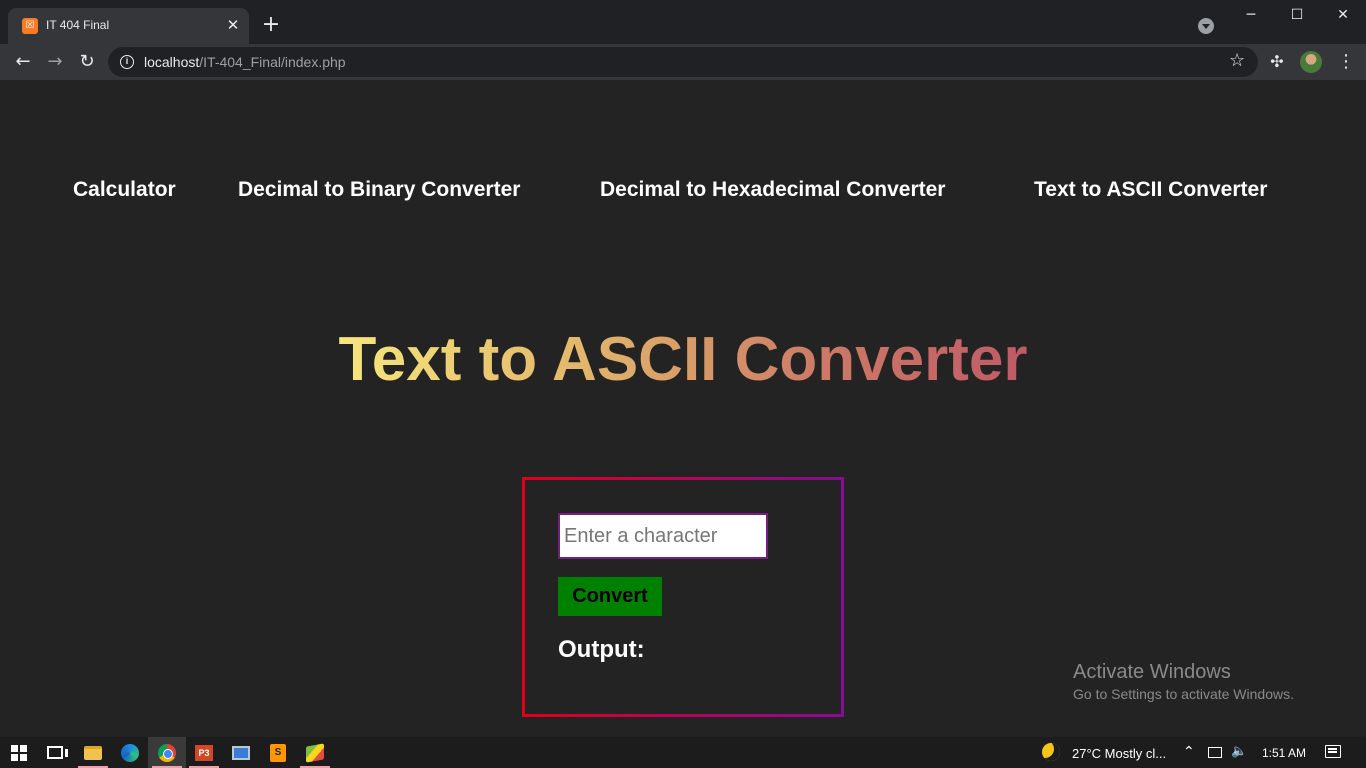 The height and width of the screenshot is (768, 1366). I want to click on notification-center-icon, so click(1333, 751).